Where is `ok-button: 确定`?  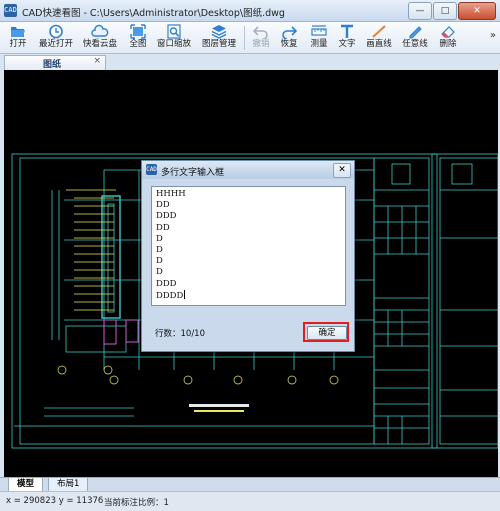 ok-button: 确定 is located at coordinates (327, 333).